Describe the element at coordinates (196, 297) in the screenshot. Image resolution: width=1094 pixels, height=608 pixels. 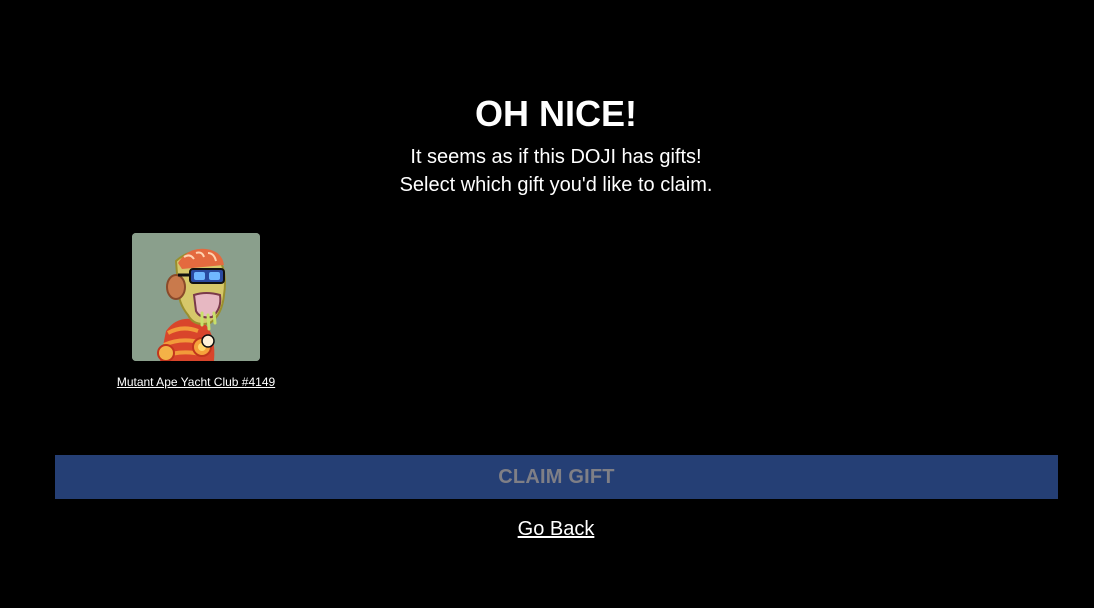
I see `mutant-ape-nft-image` at that location.